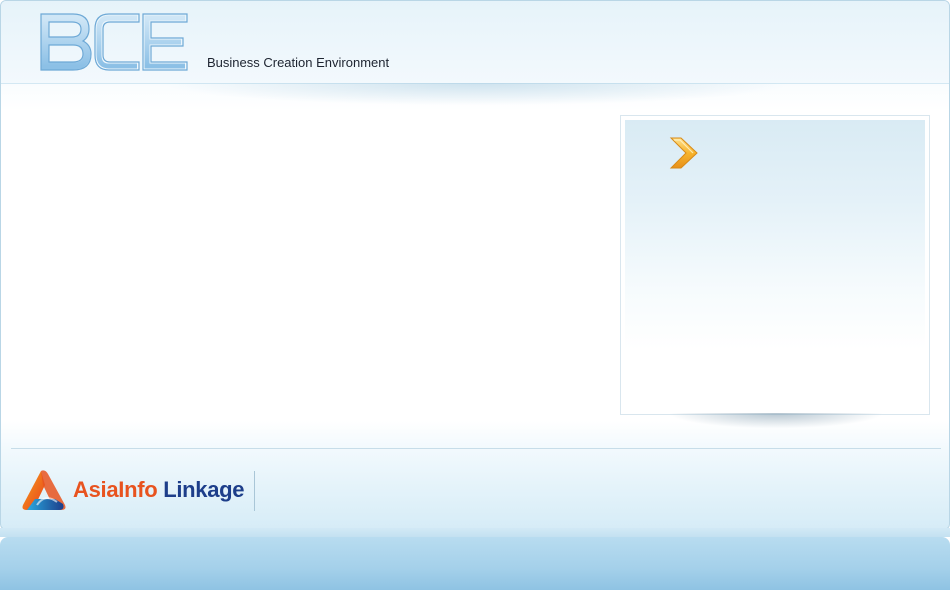  I want to click on app-subtitle: Business Creation Environment, so click(298, 62).